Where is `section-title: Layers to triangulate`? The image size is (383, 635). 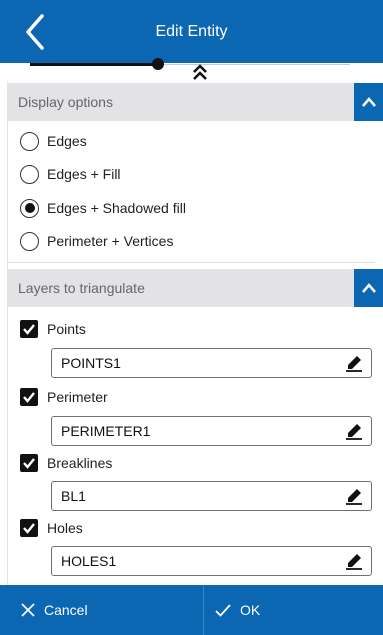 section-title: Layers to triangulate is located at coordinates (81, 288).